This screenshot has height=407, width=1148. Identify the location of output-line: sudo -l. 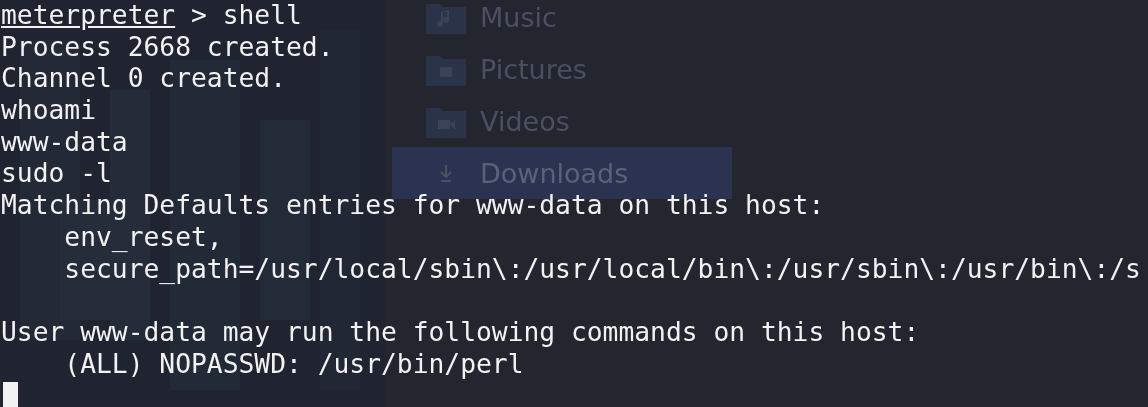
(56, 174).